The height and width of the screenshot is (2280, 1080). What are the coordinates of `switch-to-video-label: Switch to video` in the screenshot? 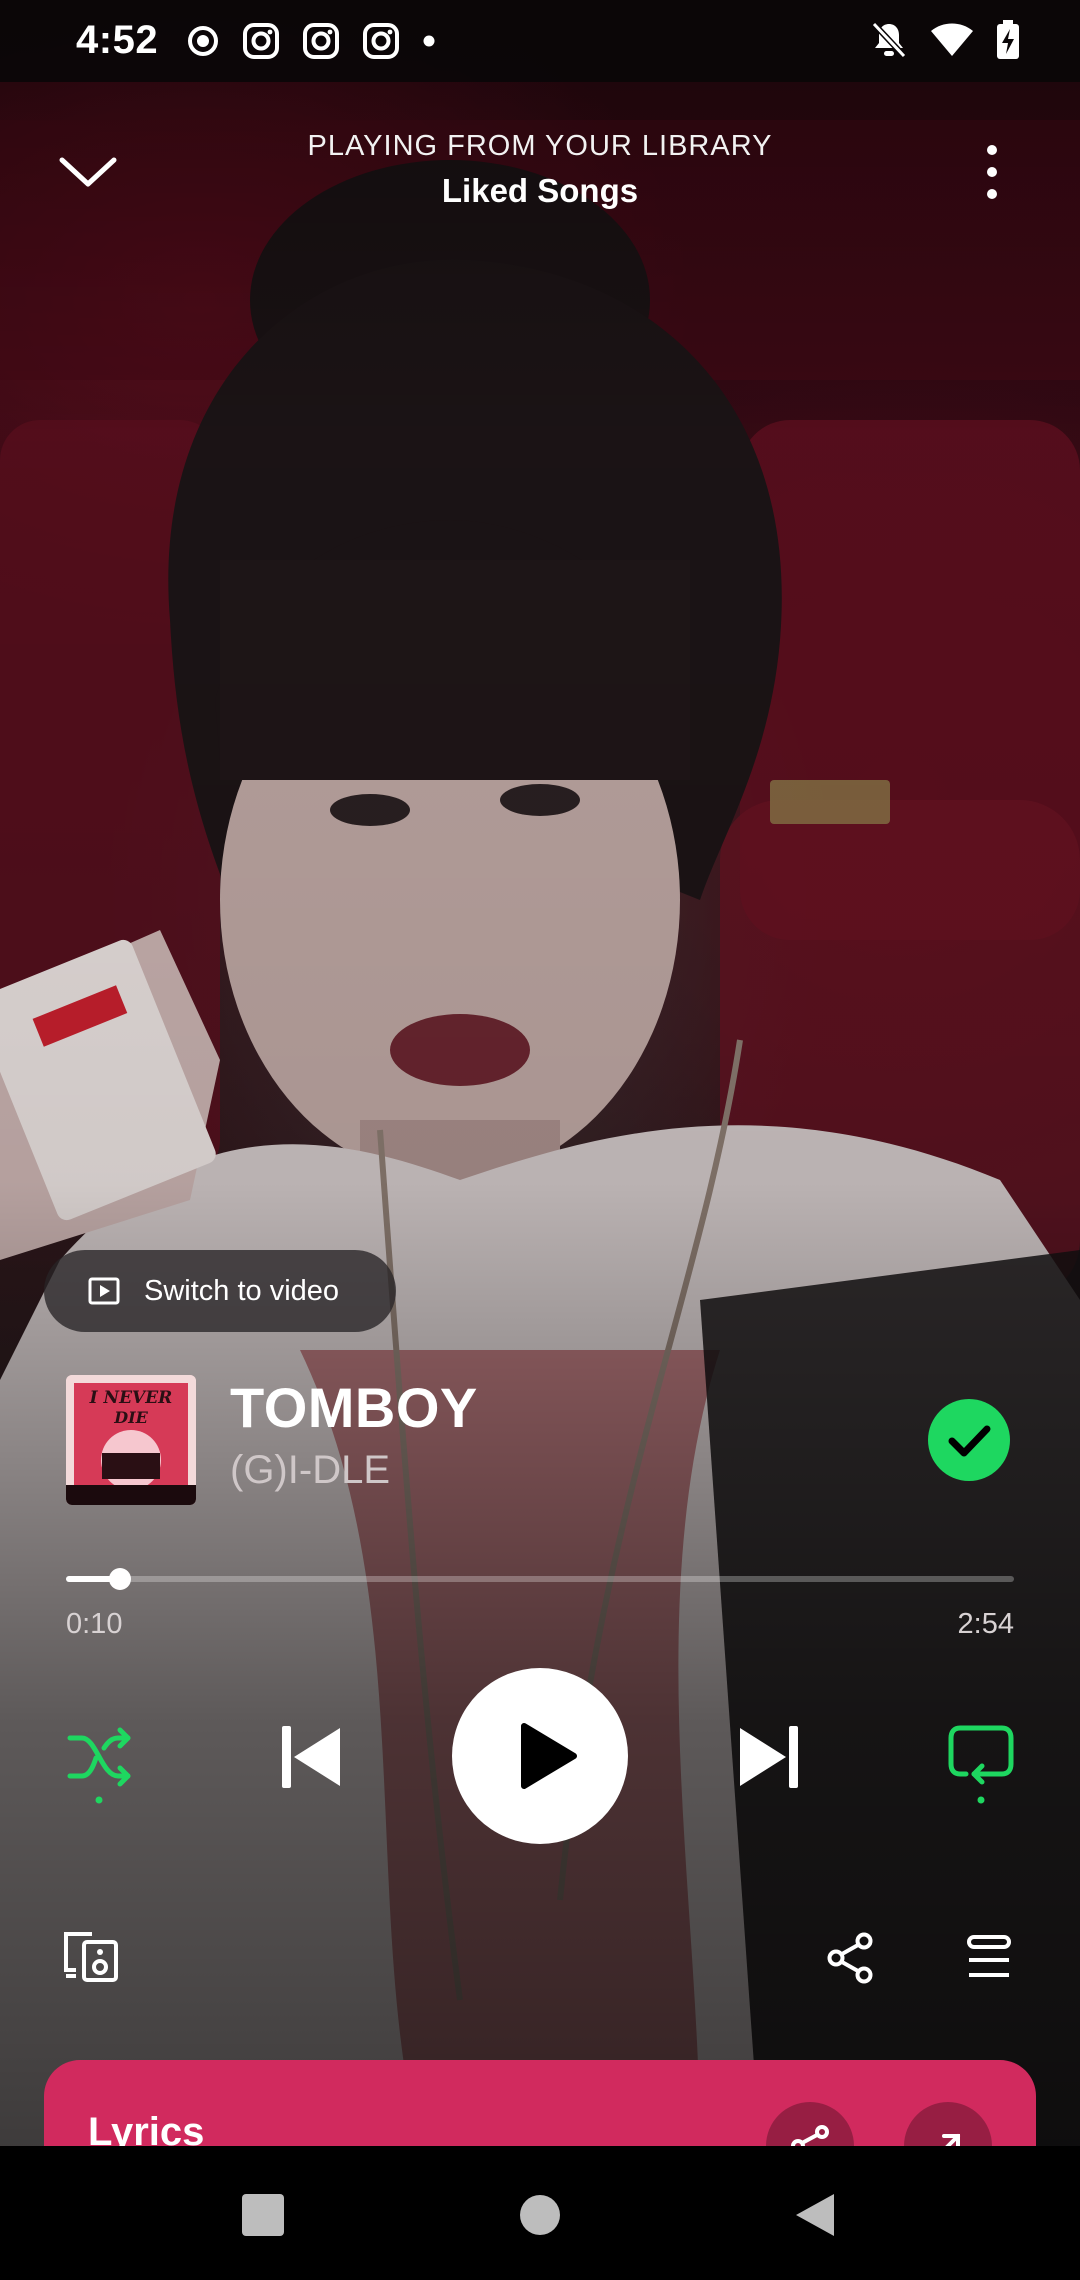 It's located at (242, 1290).